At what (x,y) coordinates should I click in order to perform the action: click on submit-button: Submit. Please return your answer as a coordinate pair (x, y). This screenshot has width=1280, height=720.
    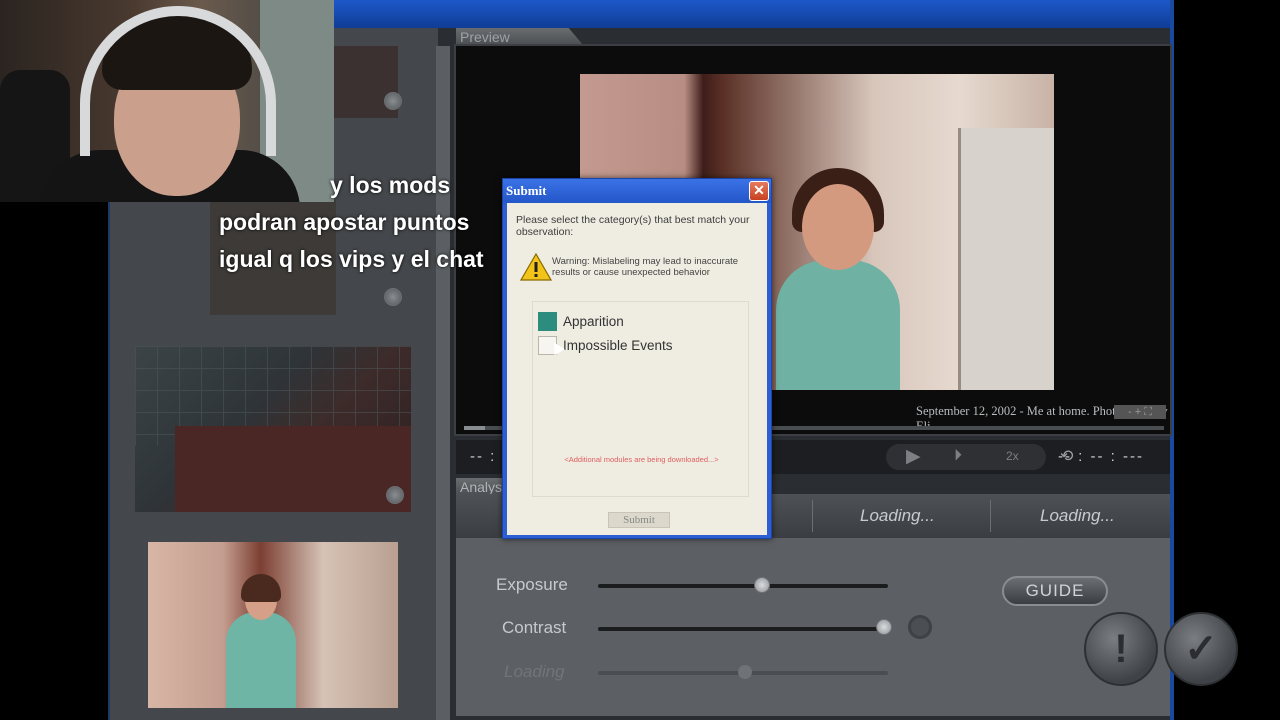
    Looking at the image, I should click on (639, 520).